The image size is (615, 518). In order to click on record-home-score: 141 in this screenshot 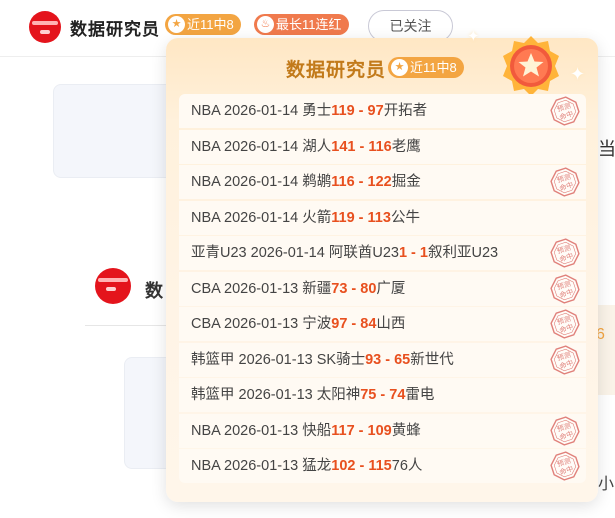, I will do `click(343, 146)`.